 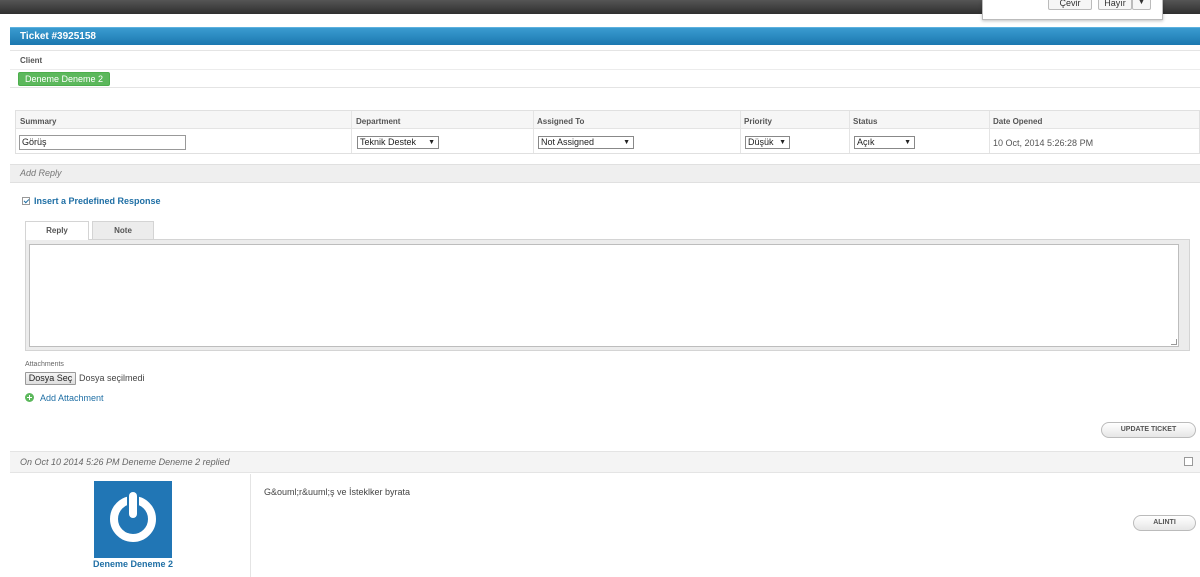 I want to click on assigned-to-header: Assigned To, so click(x=561, y=121).